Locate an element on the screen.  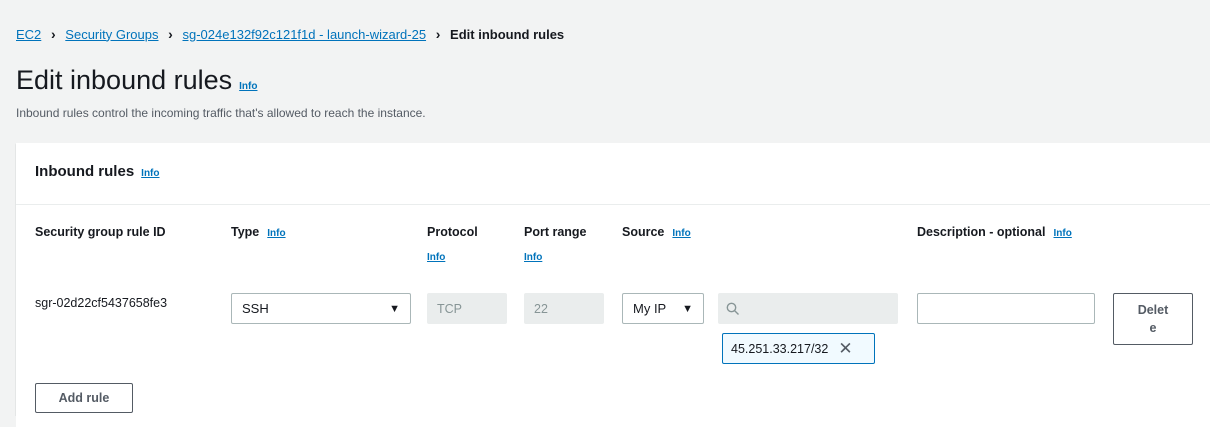
rule-id: sgr-02d22cf5437658fe3 is located at coordinates (101, 303).